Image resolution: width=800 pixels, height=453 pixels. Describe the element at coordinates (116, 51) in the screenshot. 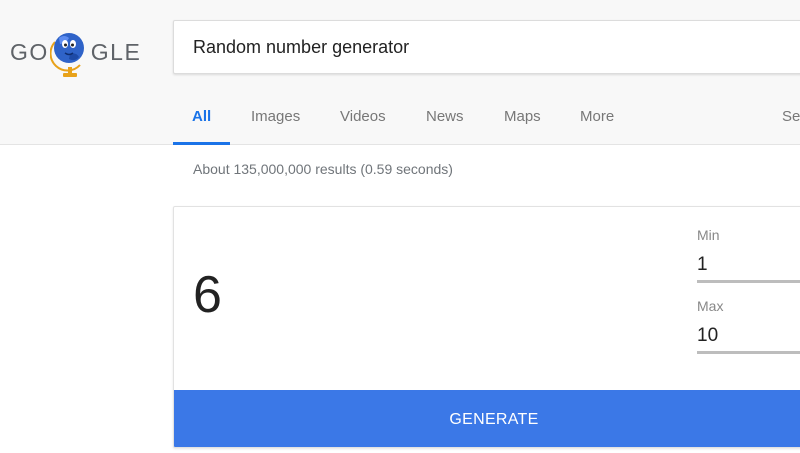

I see `logo-text-right: GLE` at that location.